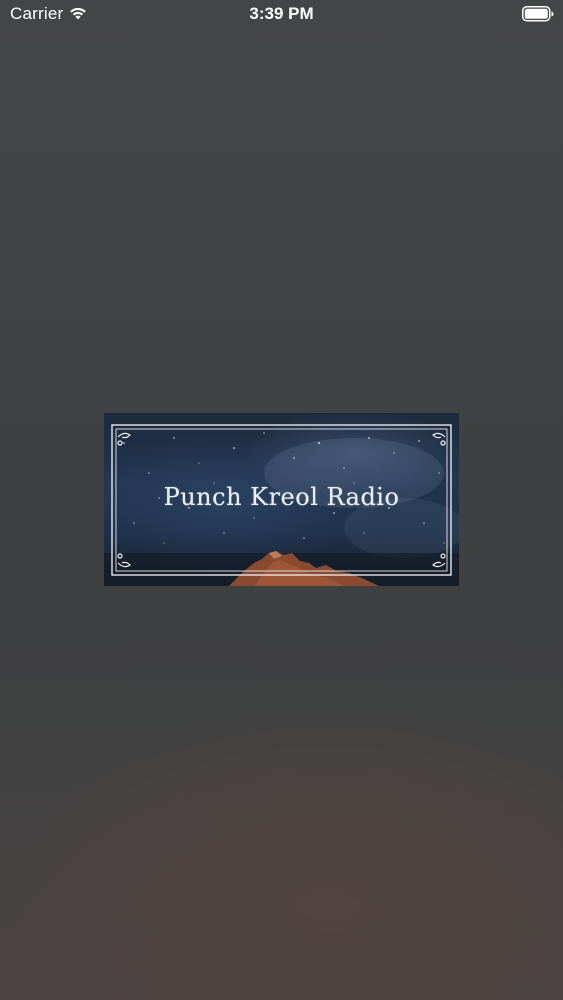 This screenshot has height=1000, width=563. I want to click on status-bar: Carrier 3:39 PM, so click(281, 16).